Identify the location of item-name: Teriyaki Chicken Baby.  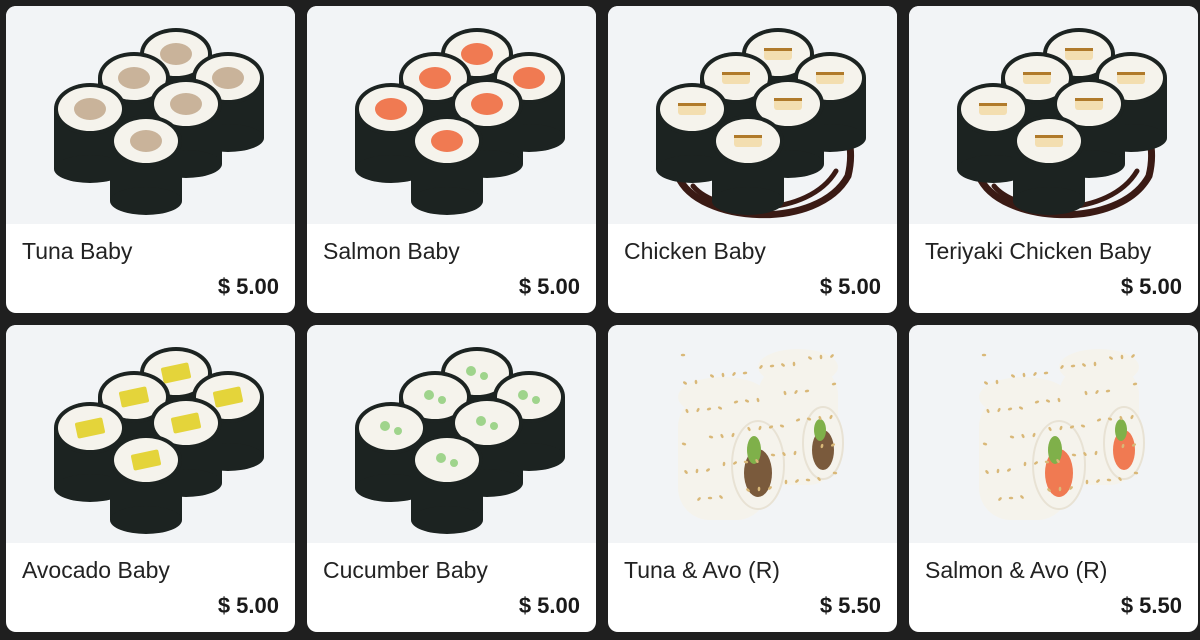
(1038, 251).